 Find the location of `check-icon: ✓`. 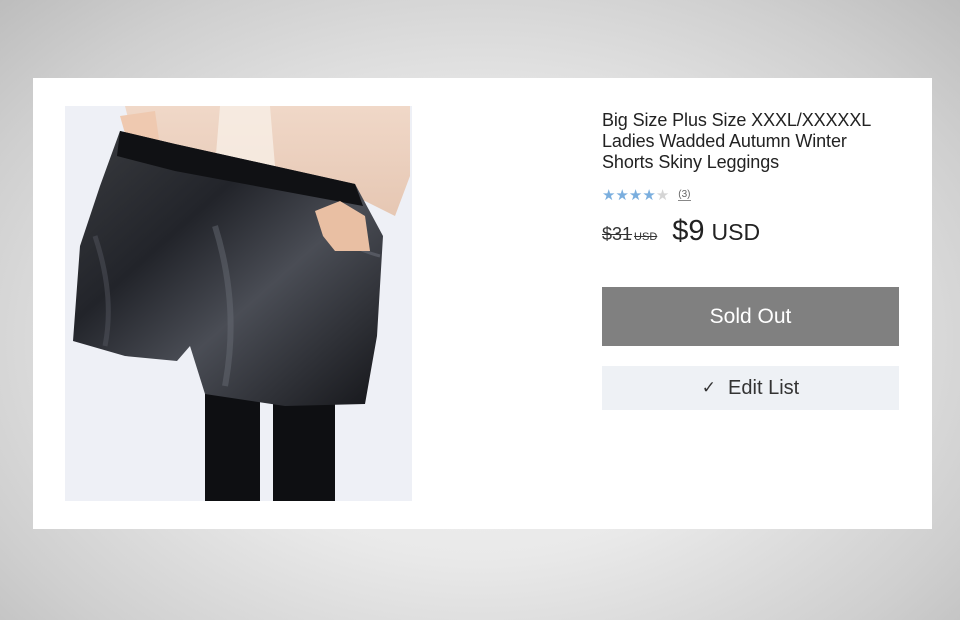

check-icon: ✓ is located at coordinates (709, 387).